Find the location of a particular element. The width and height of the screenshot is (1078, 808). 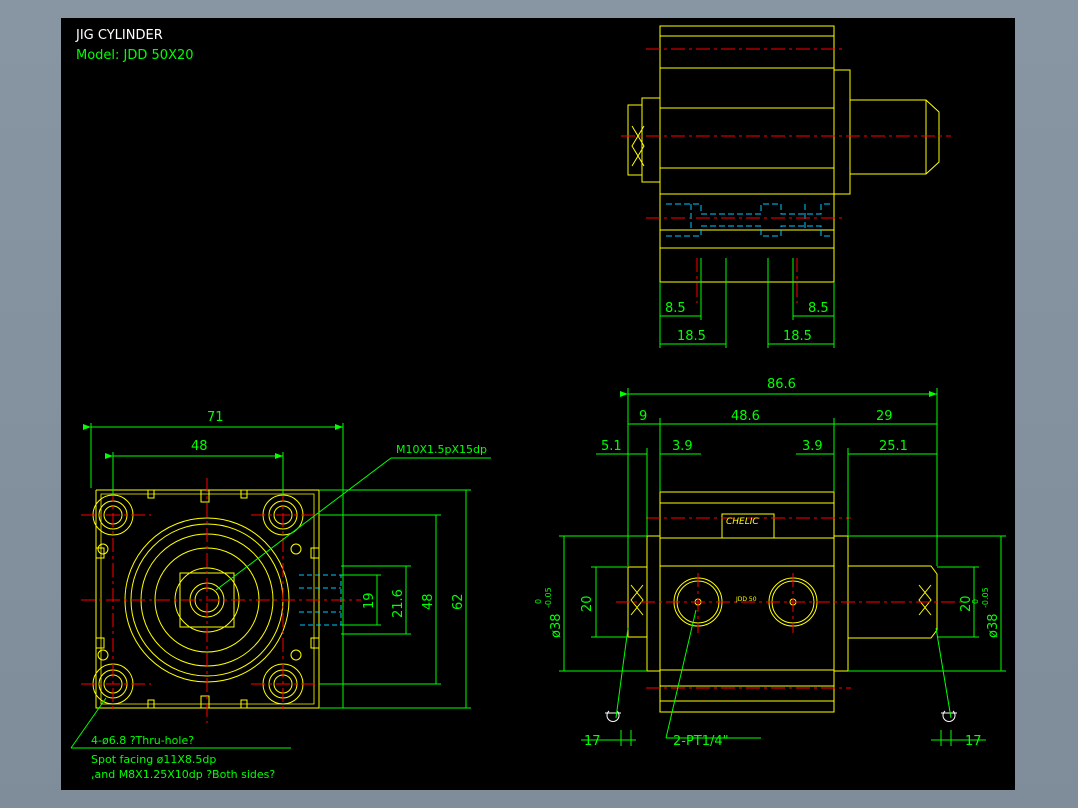

top-dim-right-a: 8.5 is located at coordinates (818, 308).